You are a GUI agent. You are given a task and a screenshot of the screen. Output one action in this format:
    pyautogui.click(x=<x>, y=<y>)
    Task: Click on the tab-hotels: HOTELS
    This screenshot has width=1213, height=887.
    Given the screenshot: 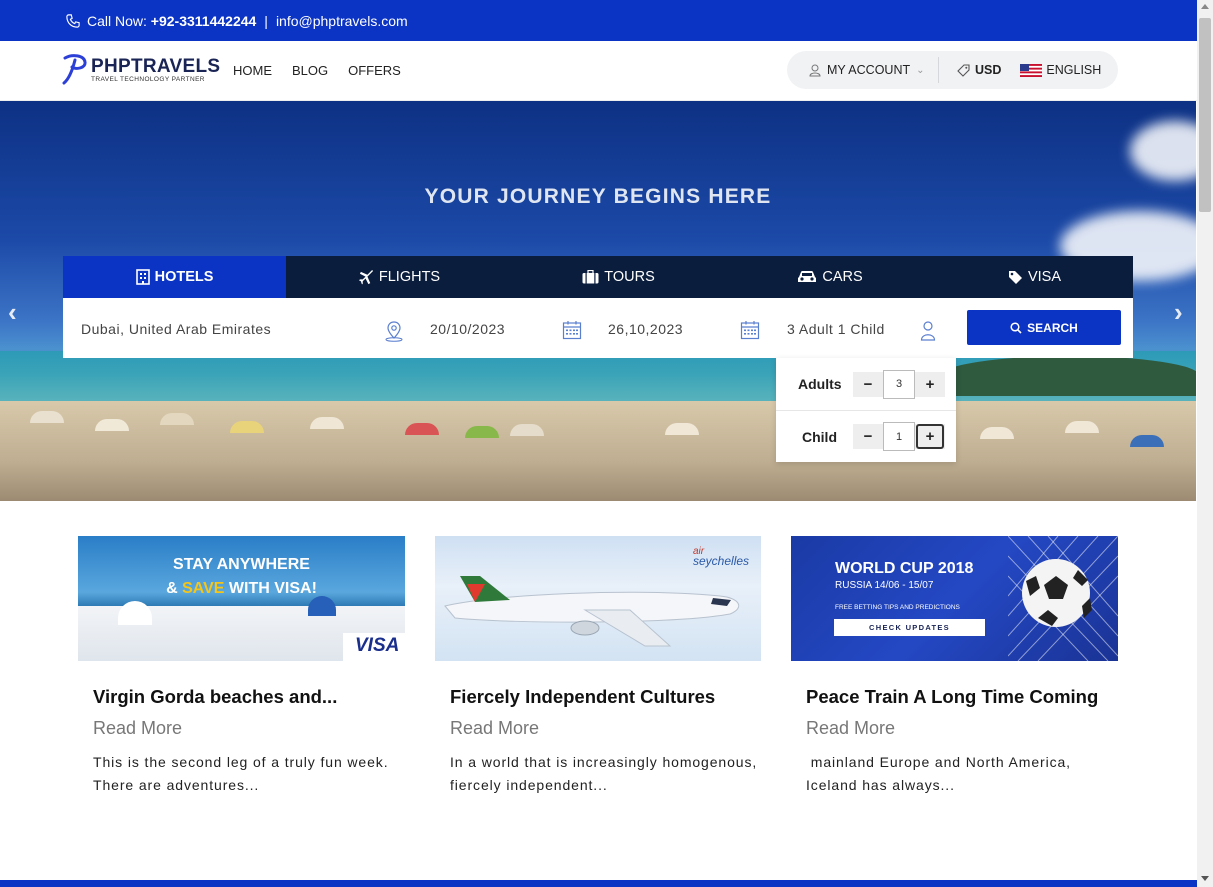 What is the action you would take?
    pyautogui.click(x=174, y=277)
    